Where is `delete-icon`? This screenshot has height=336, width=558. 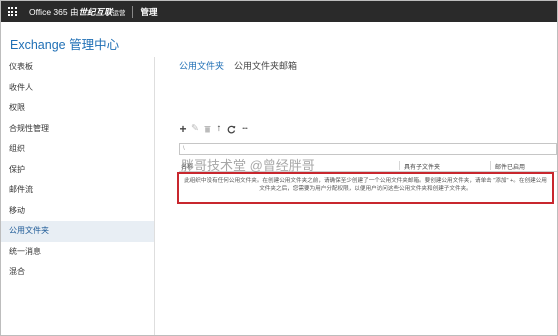 delete-icon is located at coordinates (207, 129).